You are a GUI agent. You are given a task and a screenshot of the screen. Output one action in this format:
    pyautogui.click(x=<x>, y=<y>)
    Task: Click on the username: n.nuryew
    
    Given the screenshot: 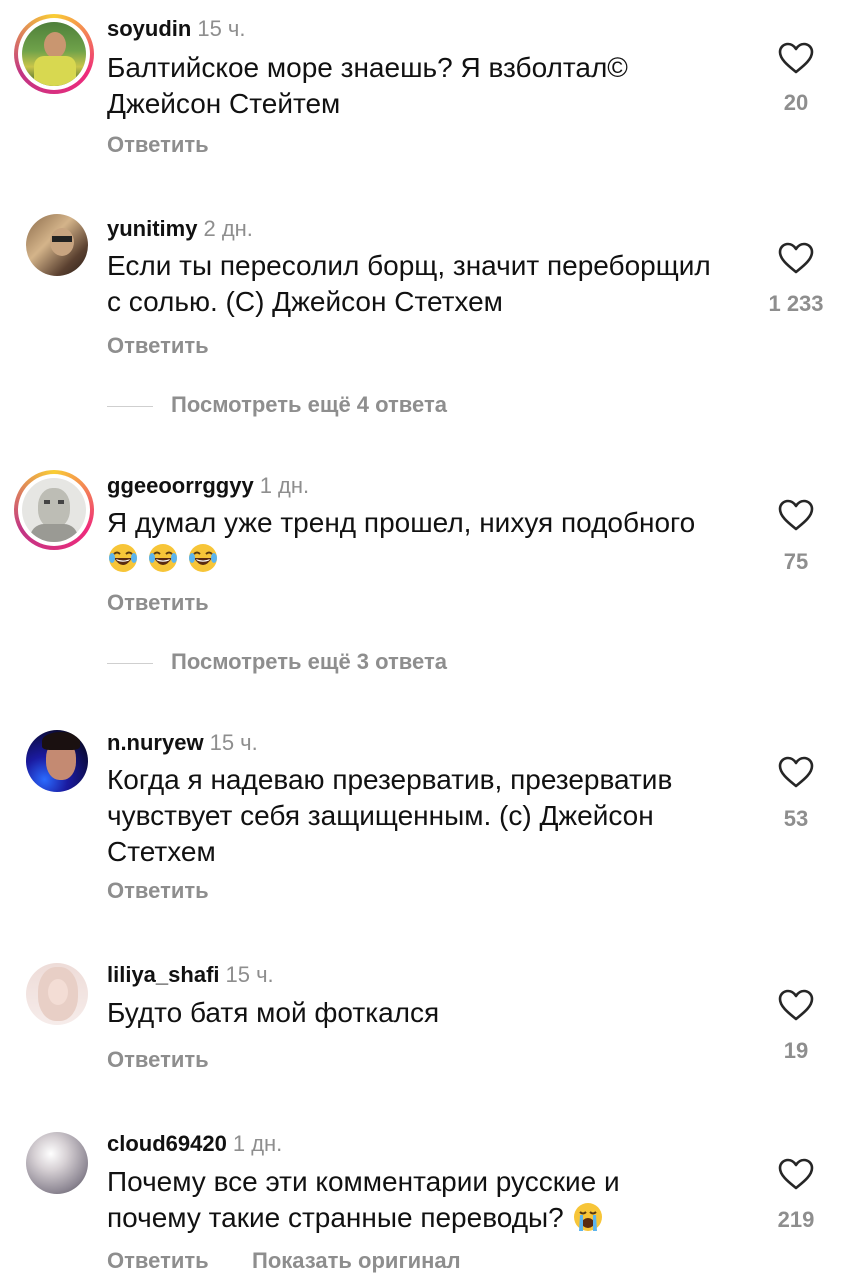 What is the action you would take?
    pyautogui.click(x=155, y=742)
    